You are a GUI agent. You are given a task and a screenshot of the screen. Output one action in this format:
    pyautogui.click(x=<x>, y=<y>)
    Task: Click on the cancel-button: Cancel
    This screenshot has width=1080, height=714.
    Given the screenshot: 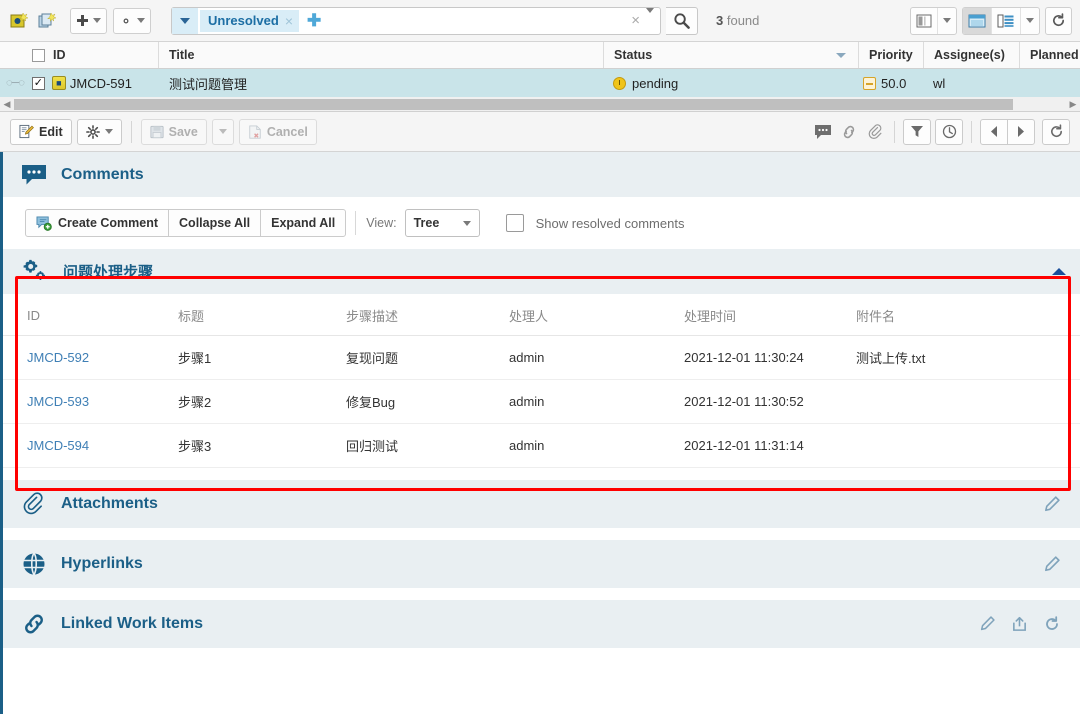 What is the action you would take?
    pyautogui.click(x=277, y=131)
    